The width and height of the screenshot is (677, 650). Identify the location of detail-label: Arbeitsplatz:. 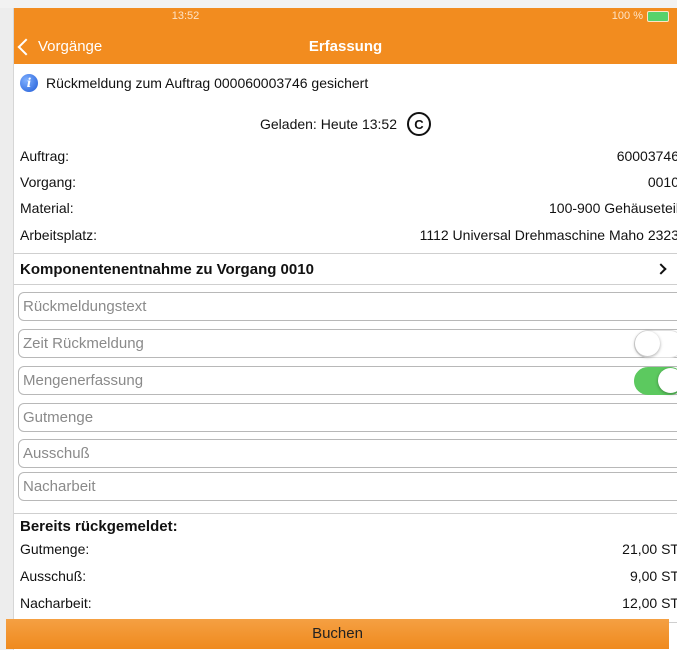
(59, 235).